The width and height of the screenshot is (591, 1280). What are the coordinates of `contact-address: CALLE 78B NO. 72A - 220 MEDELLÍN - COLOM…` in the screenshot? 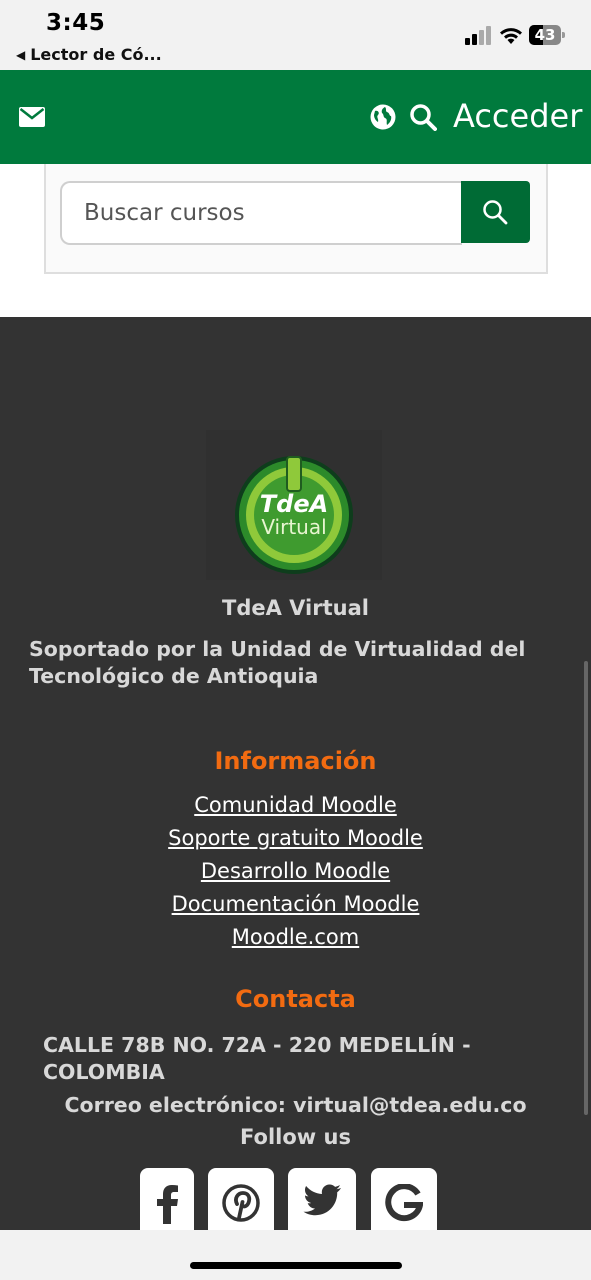 It's located at (257, 1058).